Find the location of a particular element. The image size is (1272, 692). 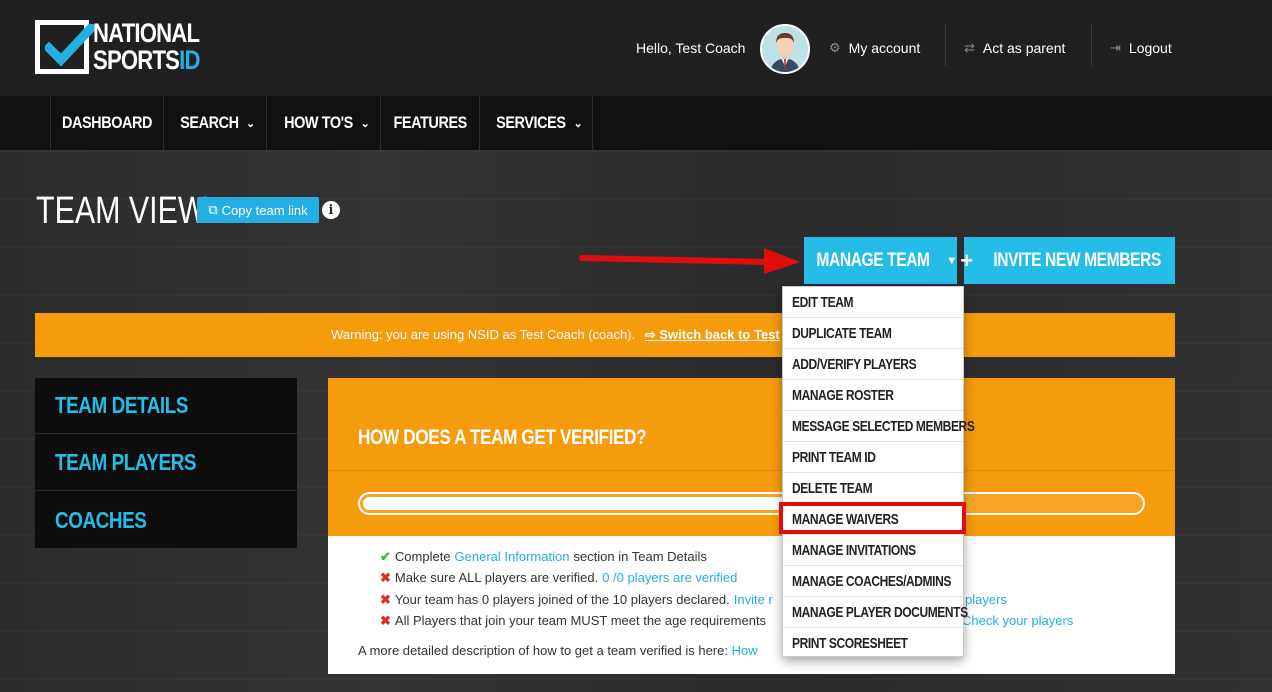

logout-link: ⇥ Logout is located at coordinates (1141, 48).